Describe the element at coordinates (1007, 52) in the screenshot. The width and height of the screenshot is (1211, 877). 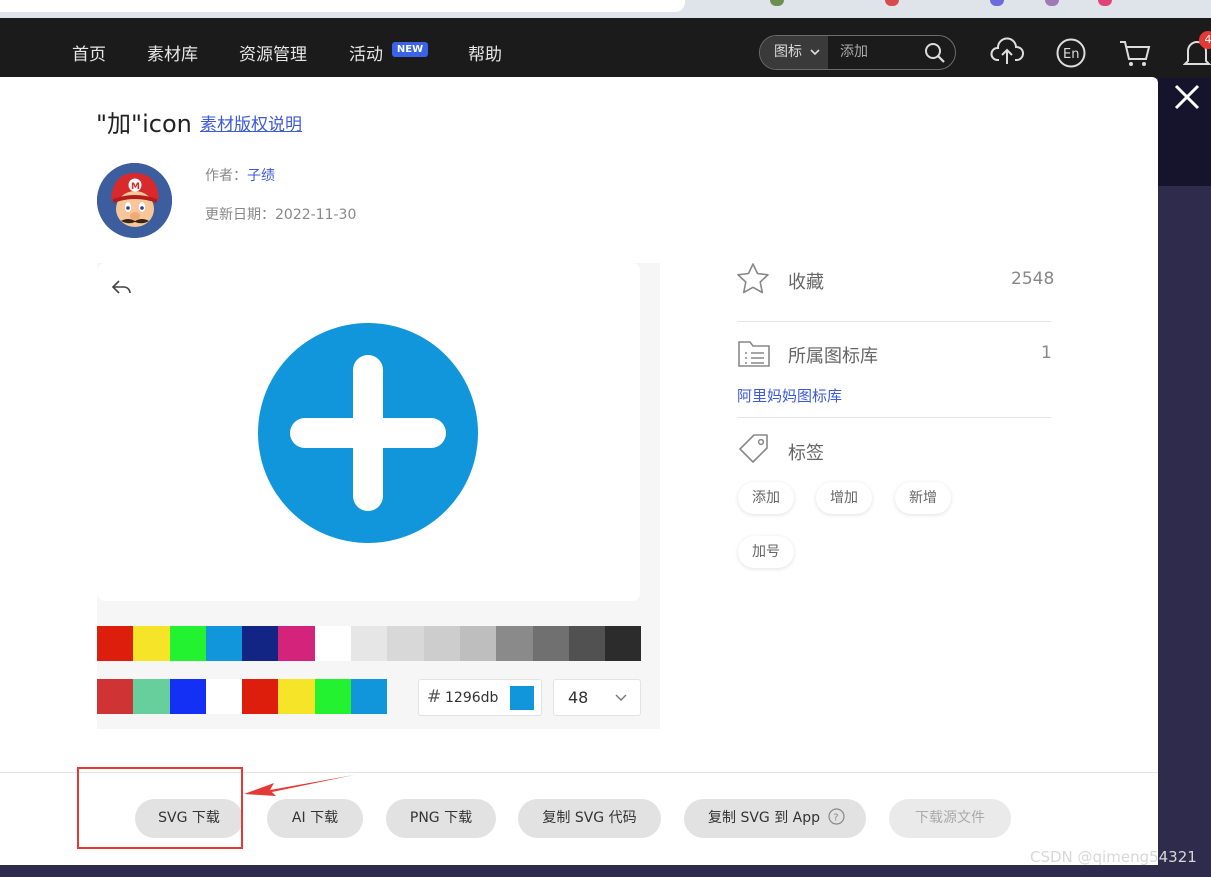
I see `upload-cloud-icon` at that location.